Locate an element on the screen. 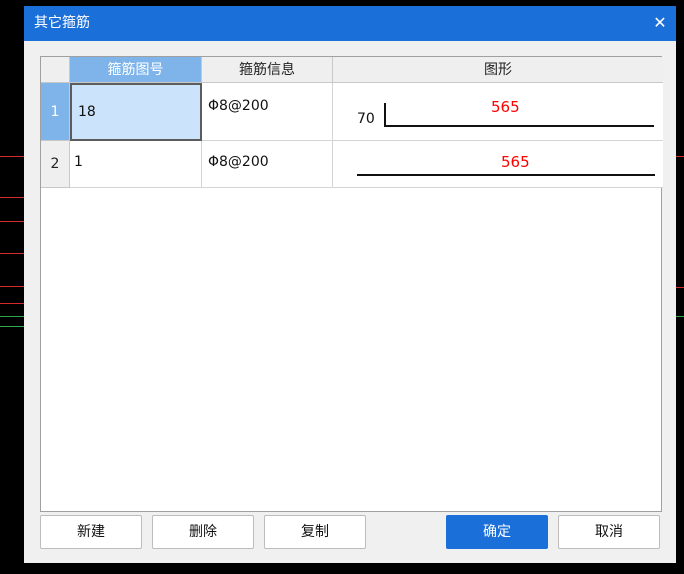 The height and width of the screenshot is (574, 684). new-button: 新建 is located at coordinates (91, 532).